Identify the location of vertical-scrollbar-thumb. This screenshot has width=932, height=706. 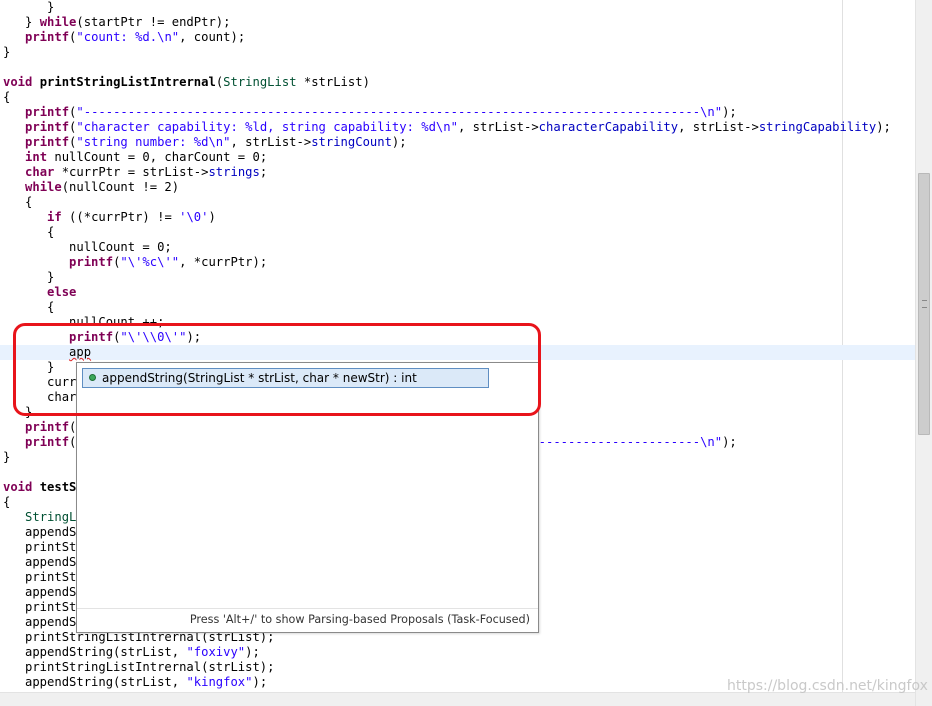
(924, 304).